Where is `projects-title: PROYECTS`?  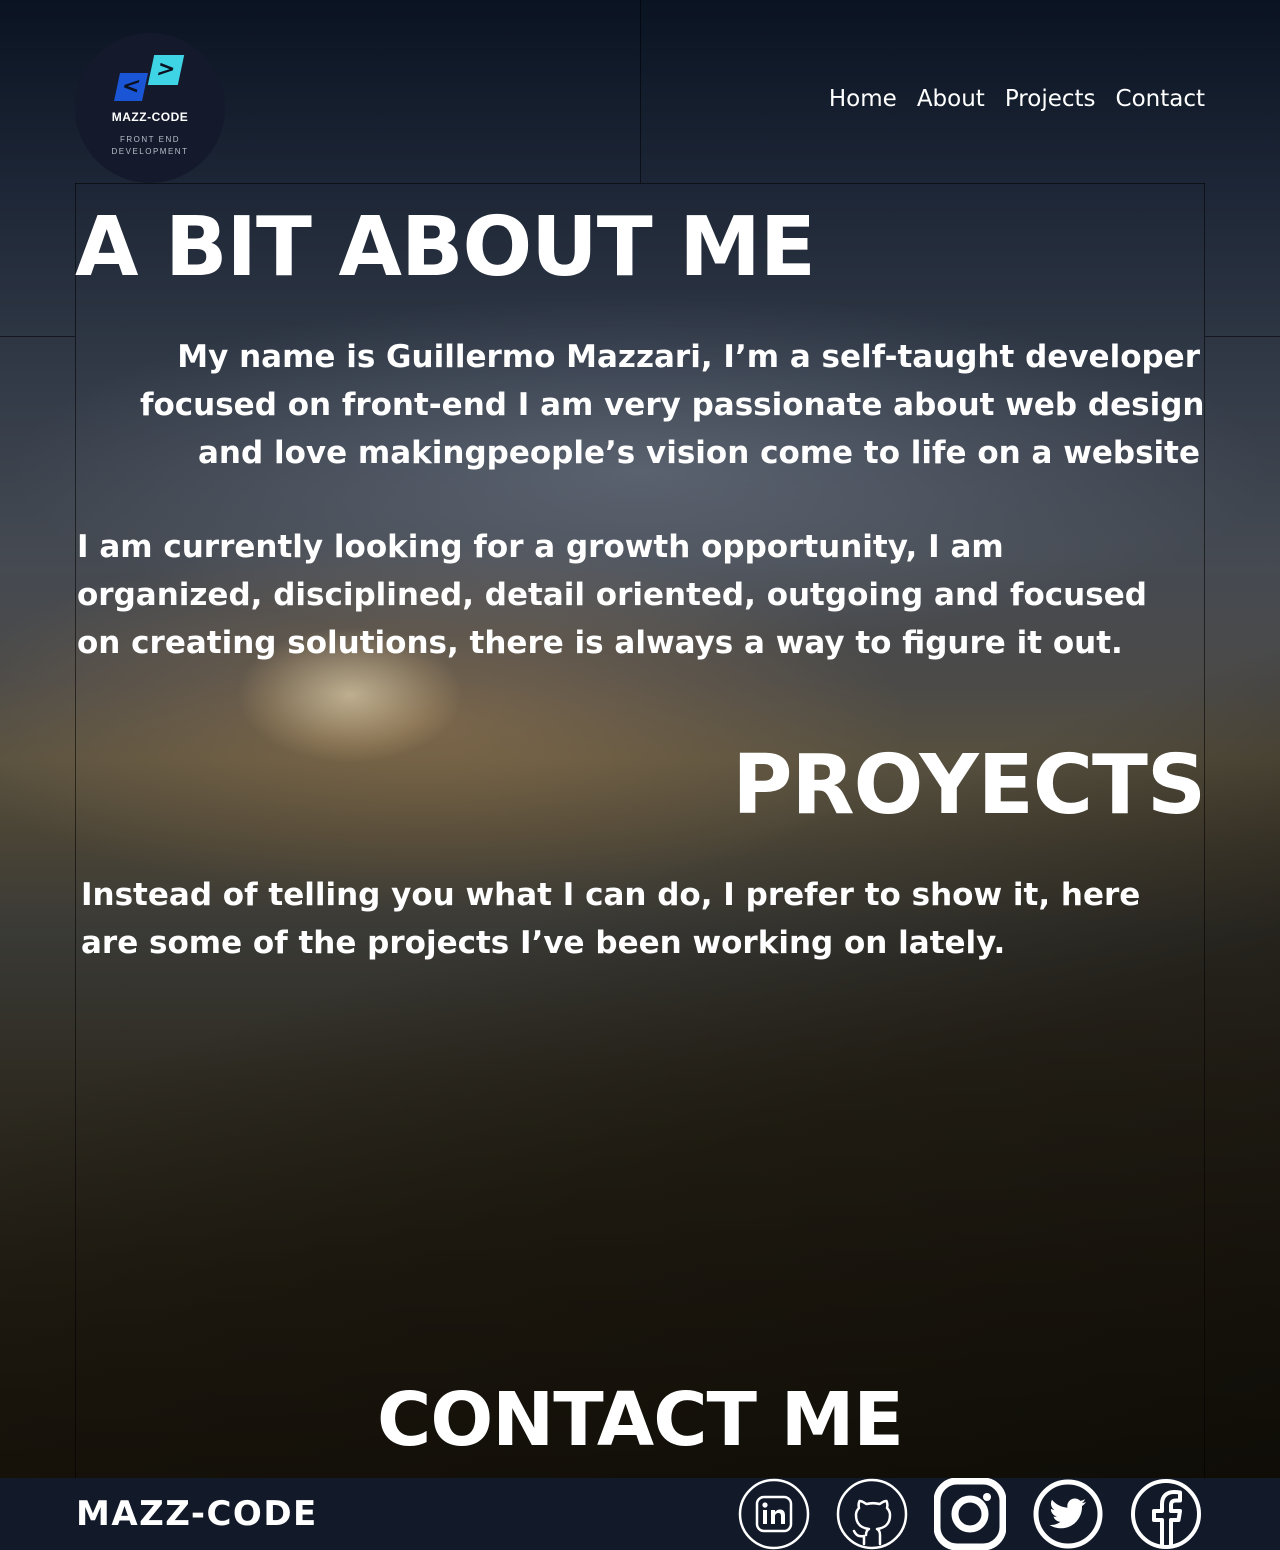 projects-title: PROYECTS is located at coordinates (969, 785).